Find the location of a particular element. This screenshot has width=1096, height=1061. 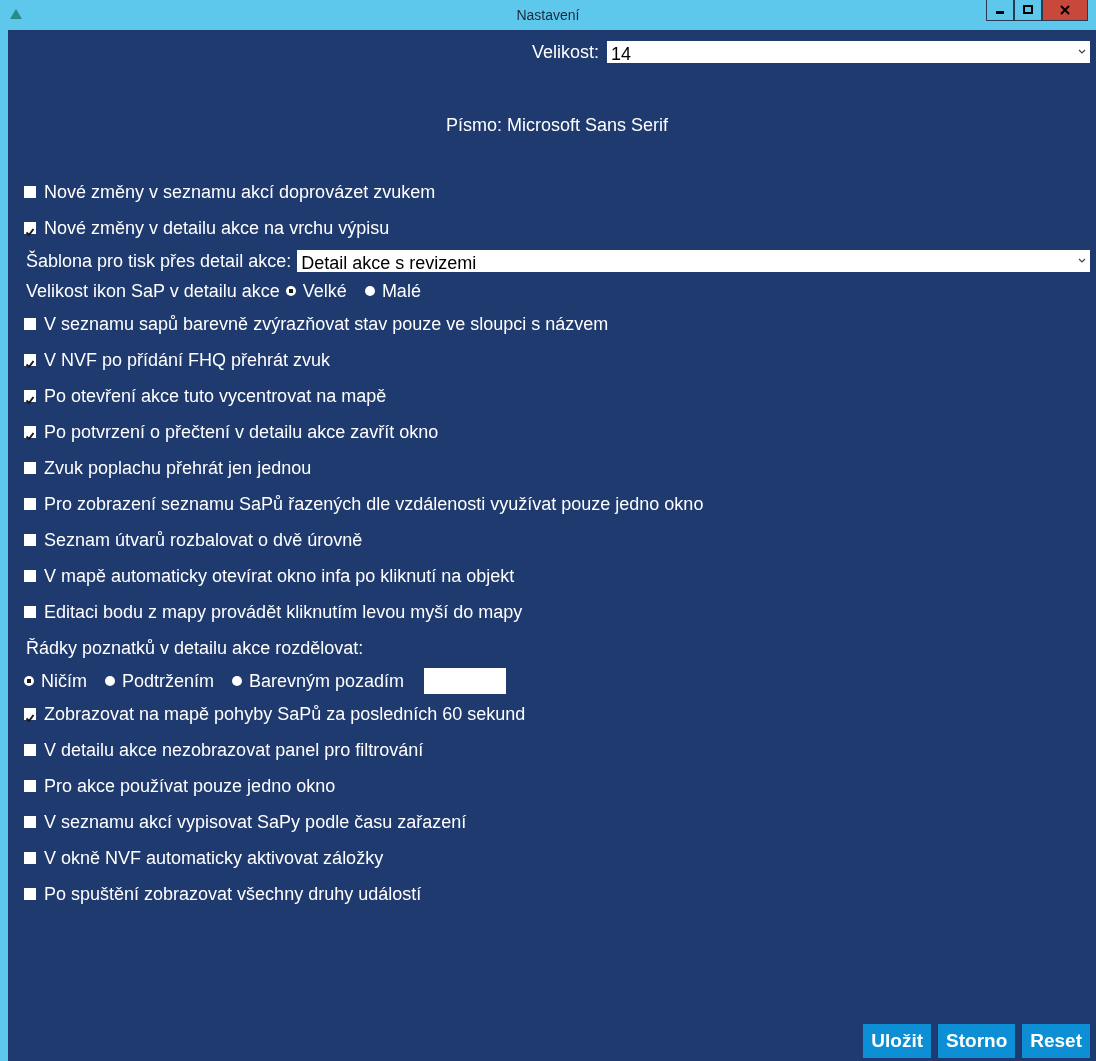

window-title: Nastavení is located at coordinates (548, 15).